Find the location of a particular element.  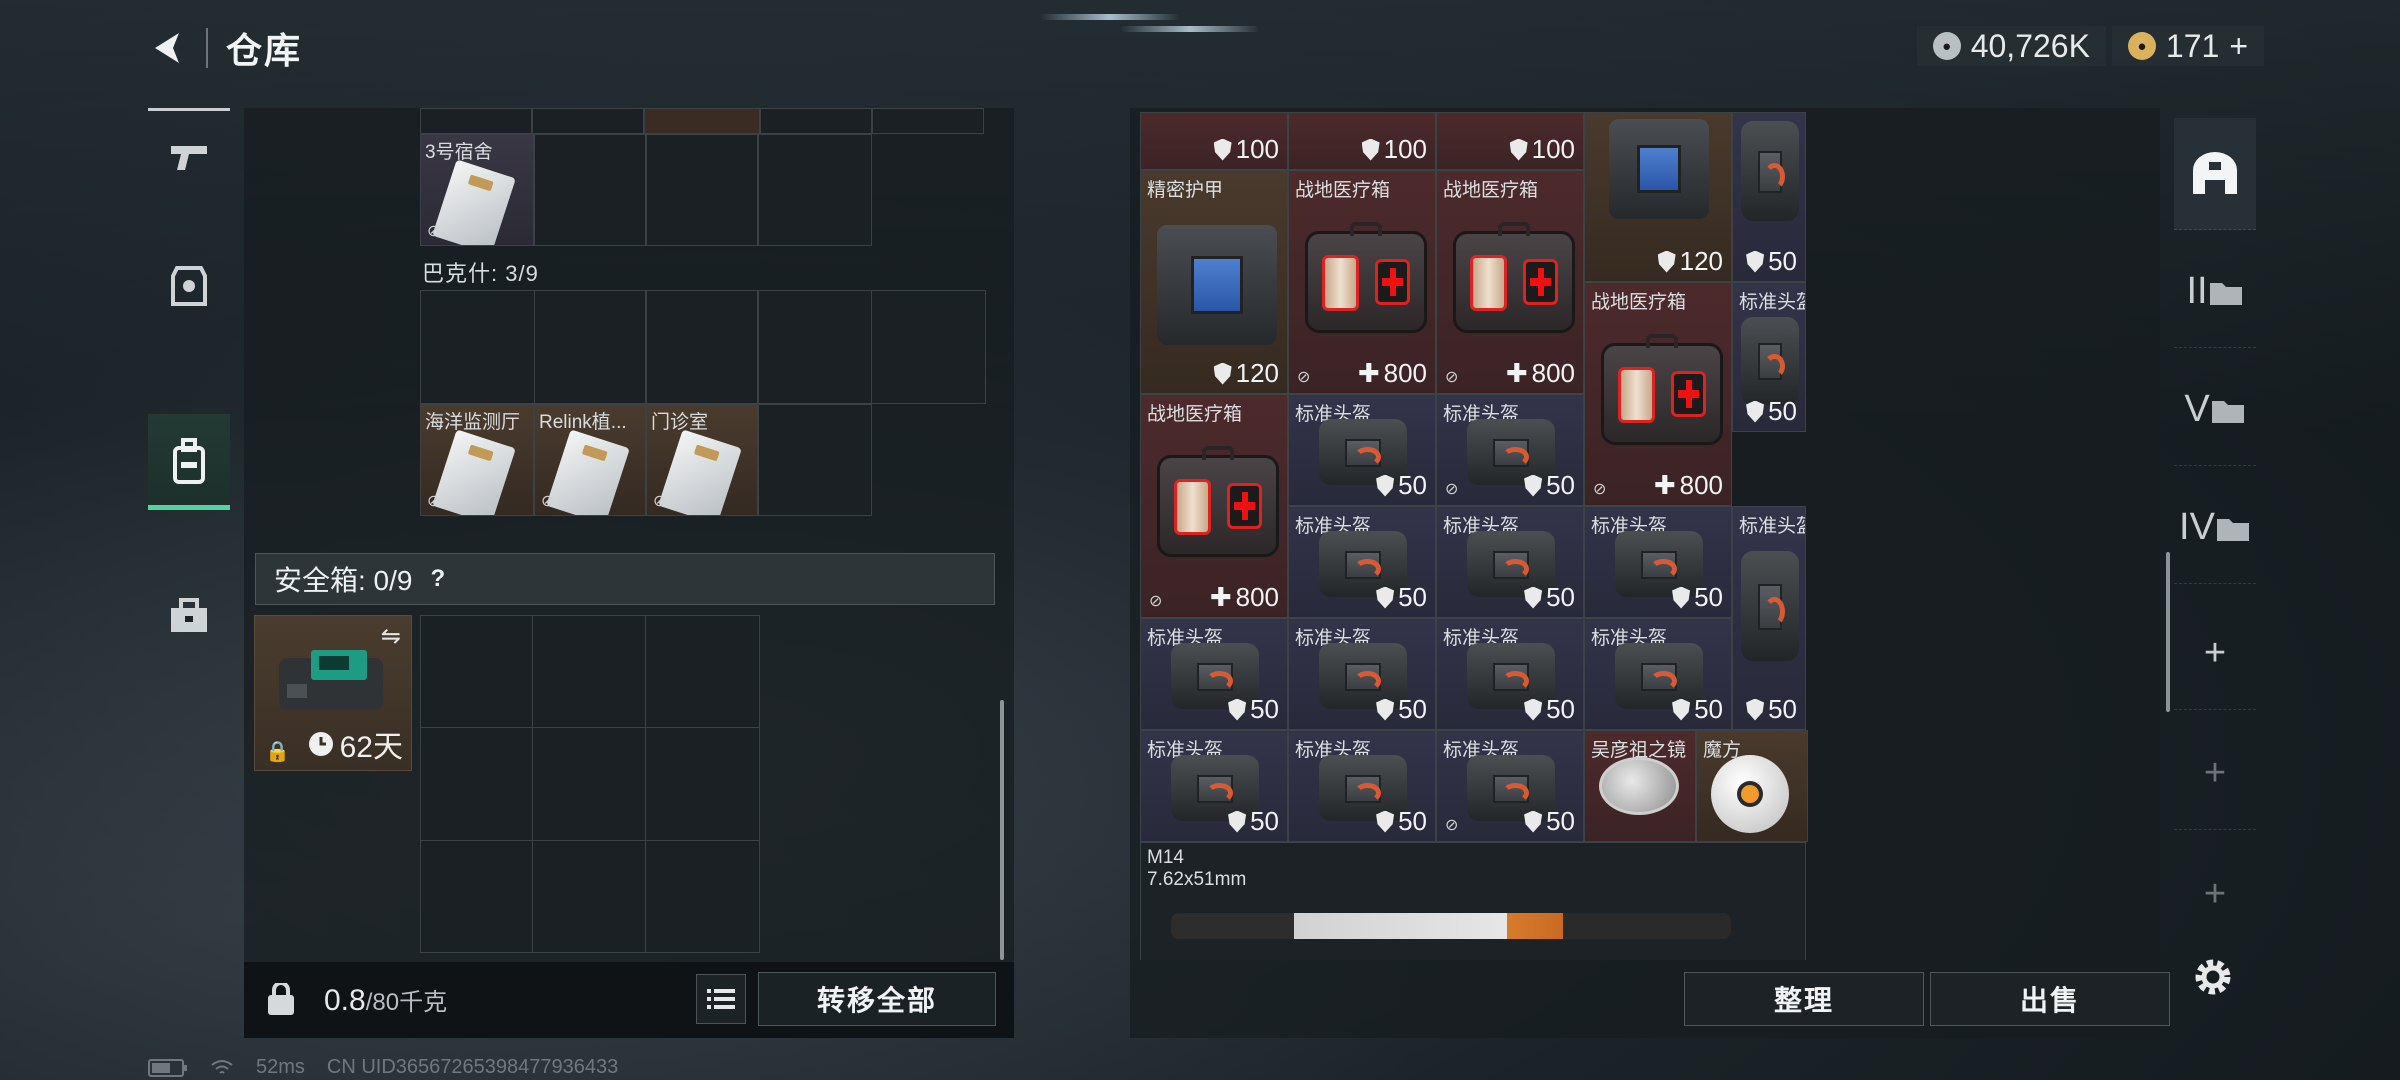

backpack-item-keycard: 门诊室 ⊘ is located at coordinates (702, 460).